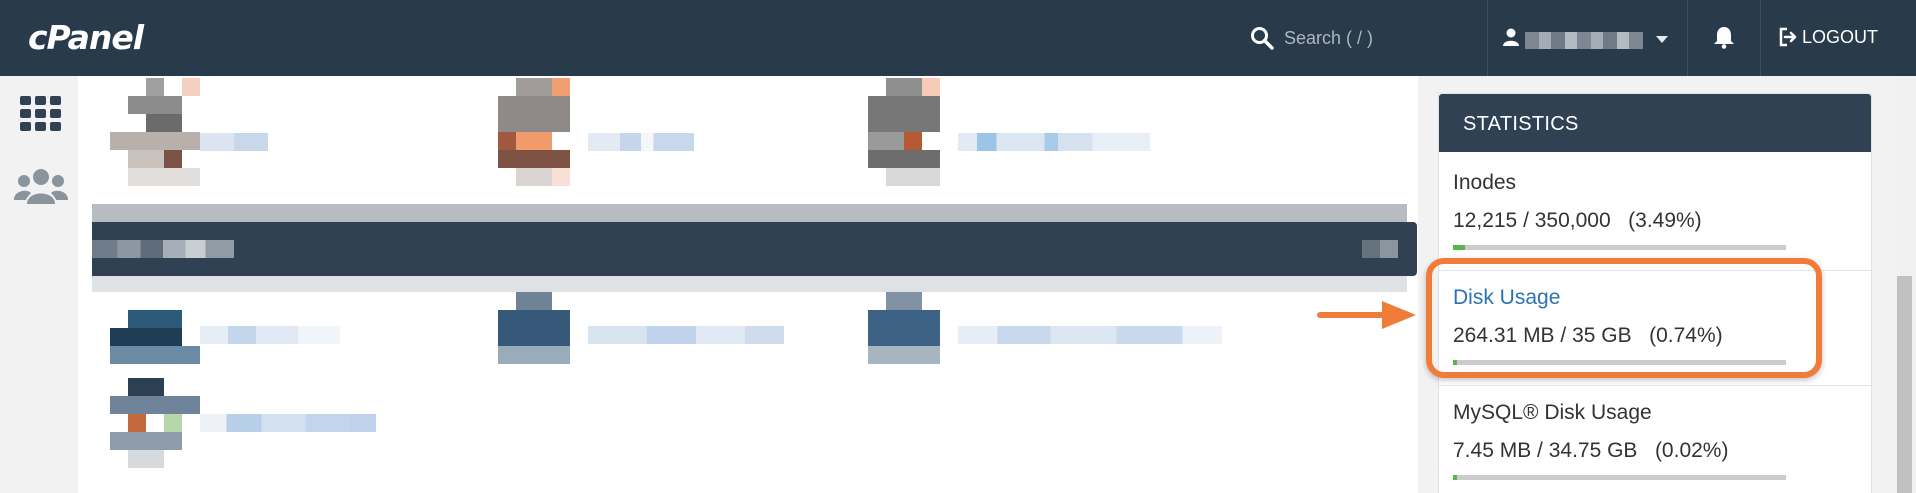  What do you see at coordinates (1788, 37) in the screenshot?
I see `logout-icon` at bounding box center [1788, 37].